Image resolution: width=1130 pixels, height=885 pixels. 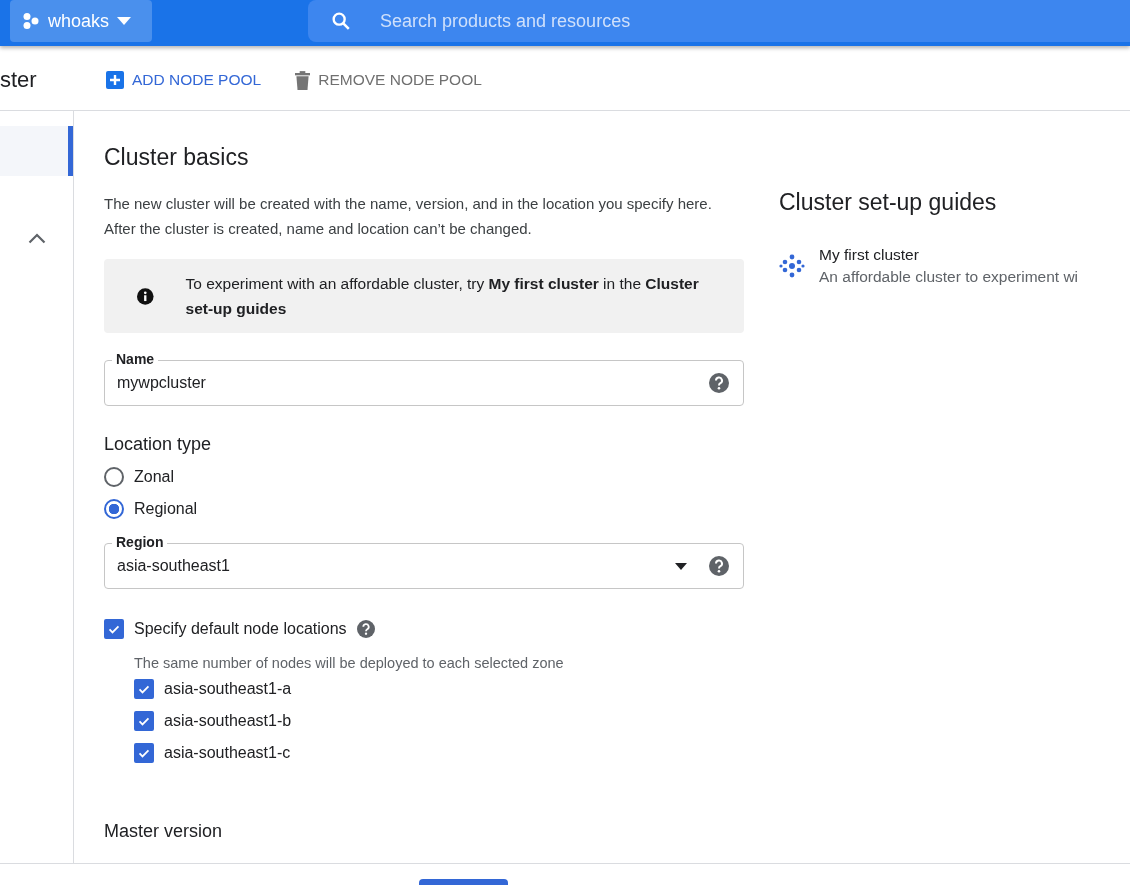 I want to click on name-field: Name mywpcluster, so click(x=424, y=378).